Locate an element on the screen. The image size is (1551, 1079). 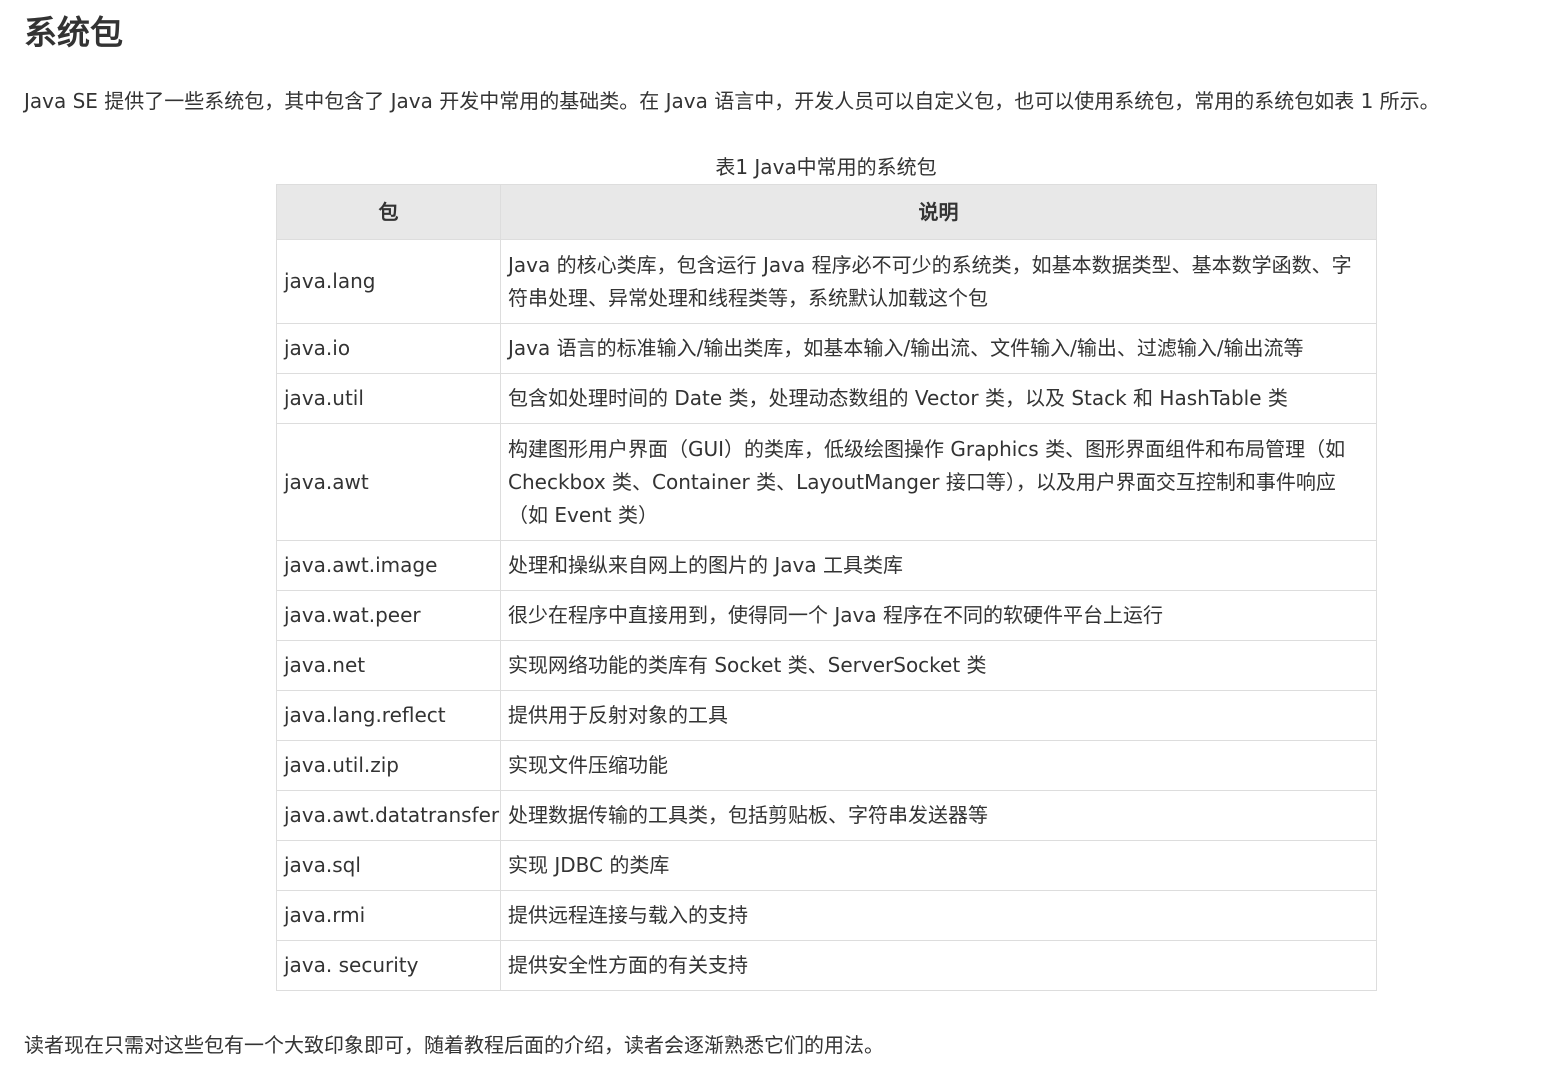
table-row: java.awt.image 处理和操纵来自网上的图片的 Java 工具类库 is located at coordinates (826, 565).